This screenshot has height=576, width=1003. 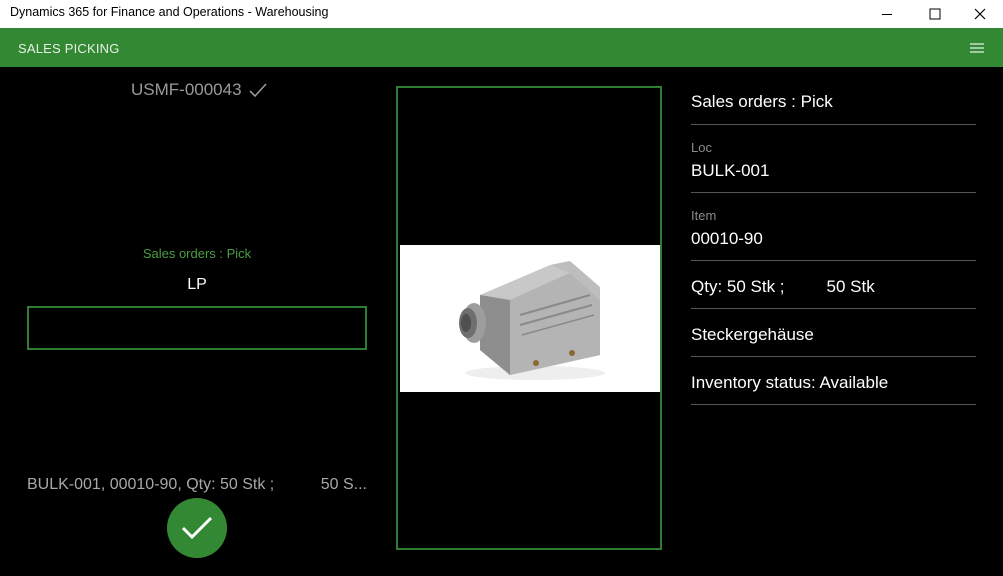 What do you see at coordinates (833, 381) in the screenshot?
I see `inventory-status-row: Inventory status: Available` at bounding box center [833, 381].